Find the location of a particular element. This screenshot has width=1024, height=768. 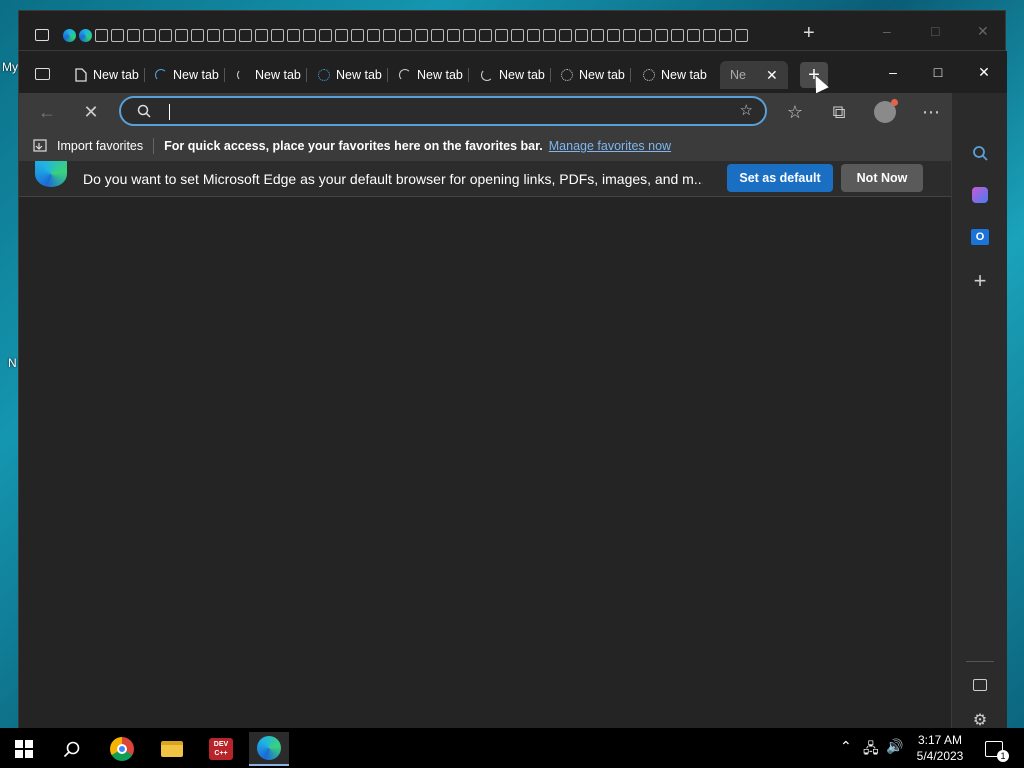

sidebar-shopping-button is located at coordinates (980, 195).